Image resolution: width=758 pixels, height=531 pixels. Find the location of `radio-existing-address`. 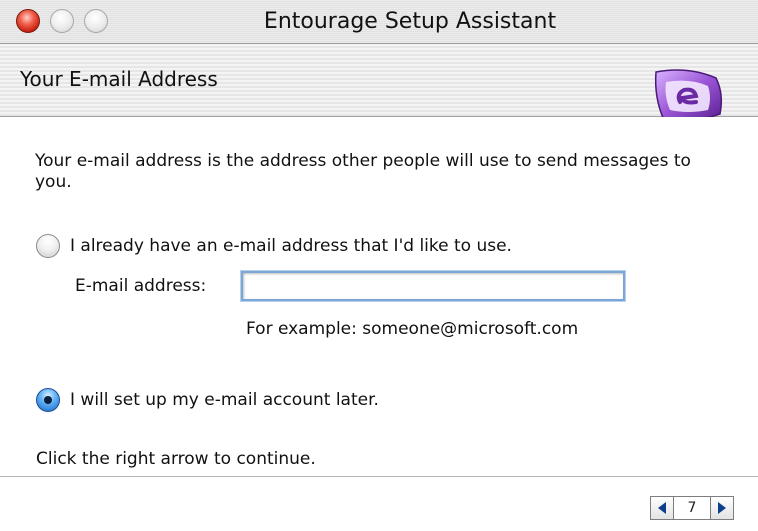

radio-existing-address is located at coordinates (48, 246).